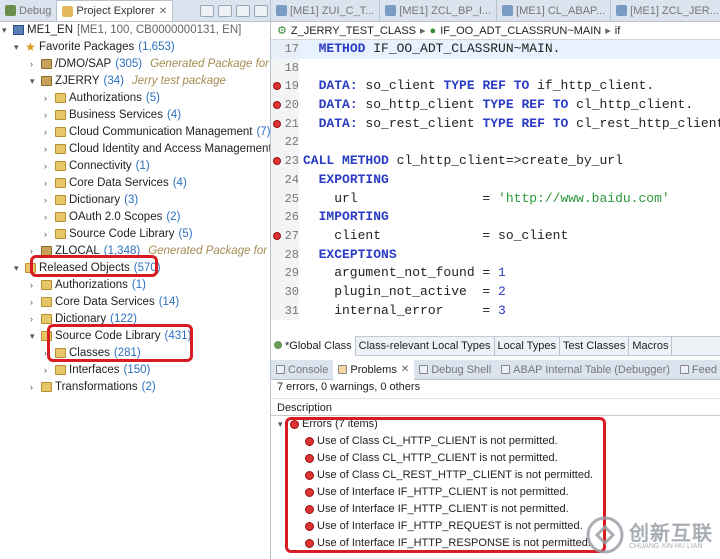 The image size is (720, 559). Describe the element at coordinates (495, 49) in the screenshot. I see `code-line: 17 METHOD IF_OO_ADT_CLASSRUN~MAIN.` at that location.